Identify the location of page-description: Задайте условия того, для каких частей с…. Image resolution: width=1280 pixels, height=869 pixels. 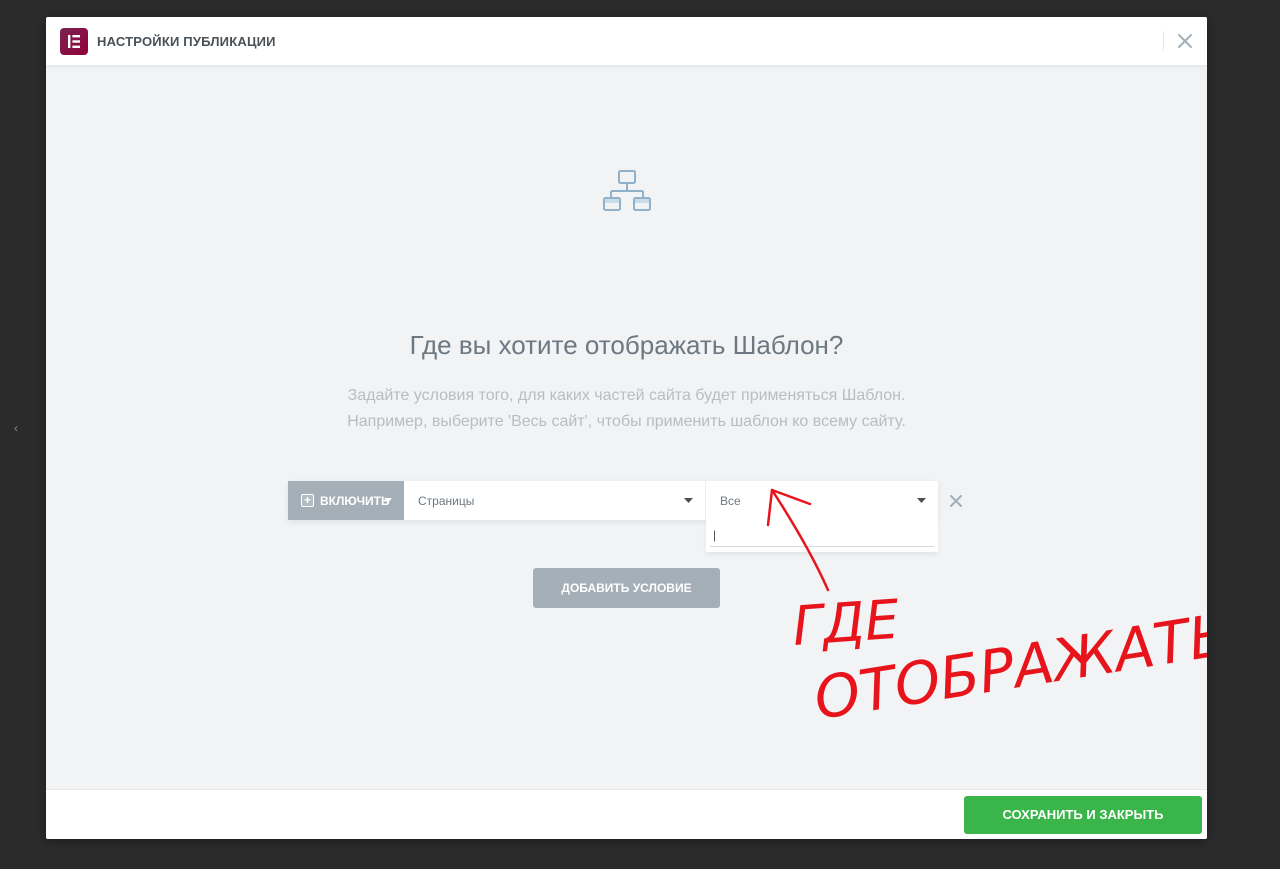
(626, 409).